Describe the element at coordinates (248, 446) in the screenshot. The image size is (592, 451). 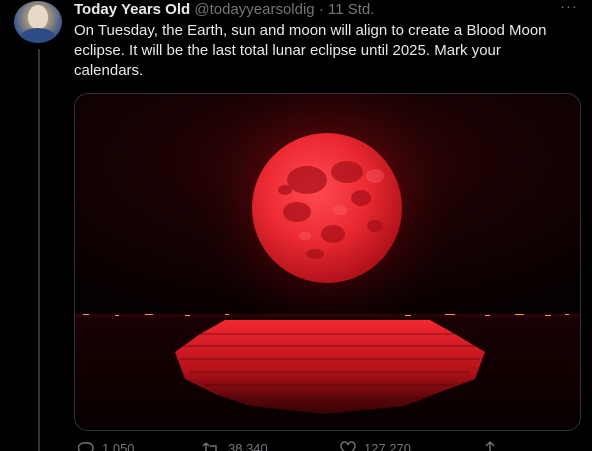
I see `retweet-count: 38.340` at that location.